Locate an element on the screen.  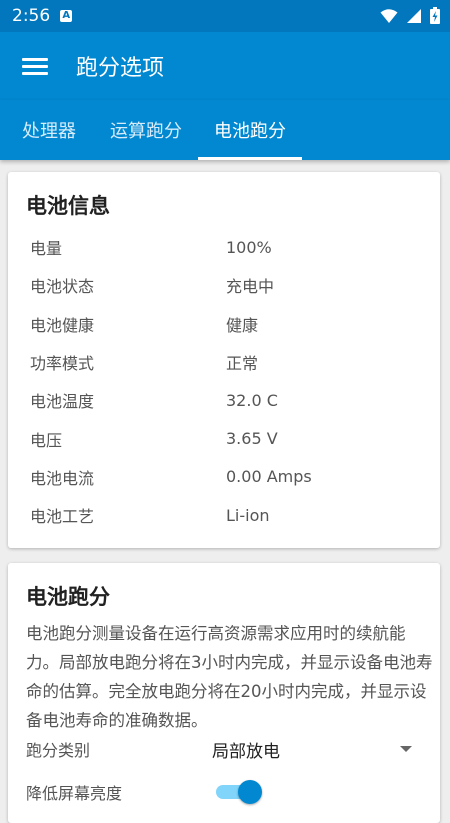
info-row-status: 电池状态 充电中 is located at coordinates (230, 285).